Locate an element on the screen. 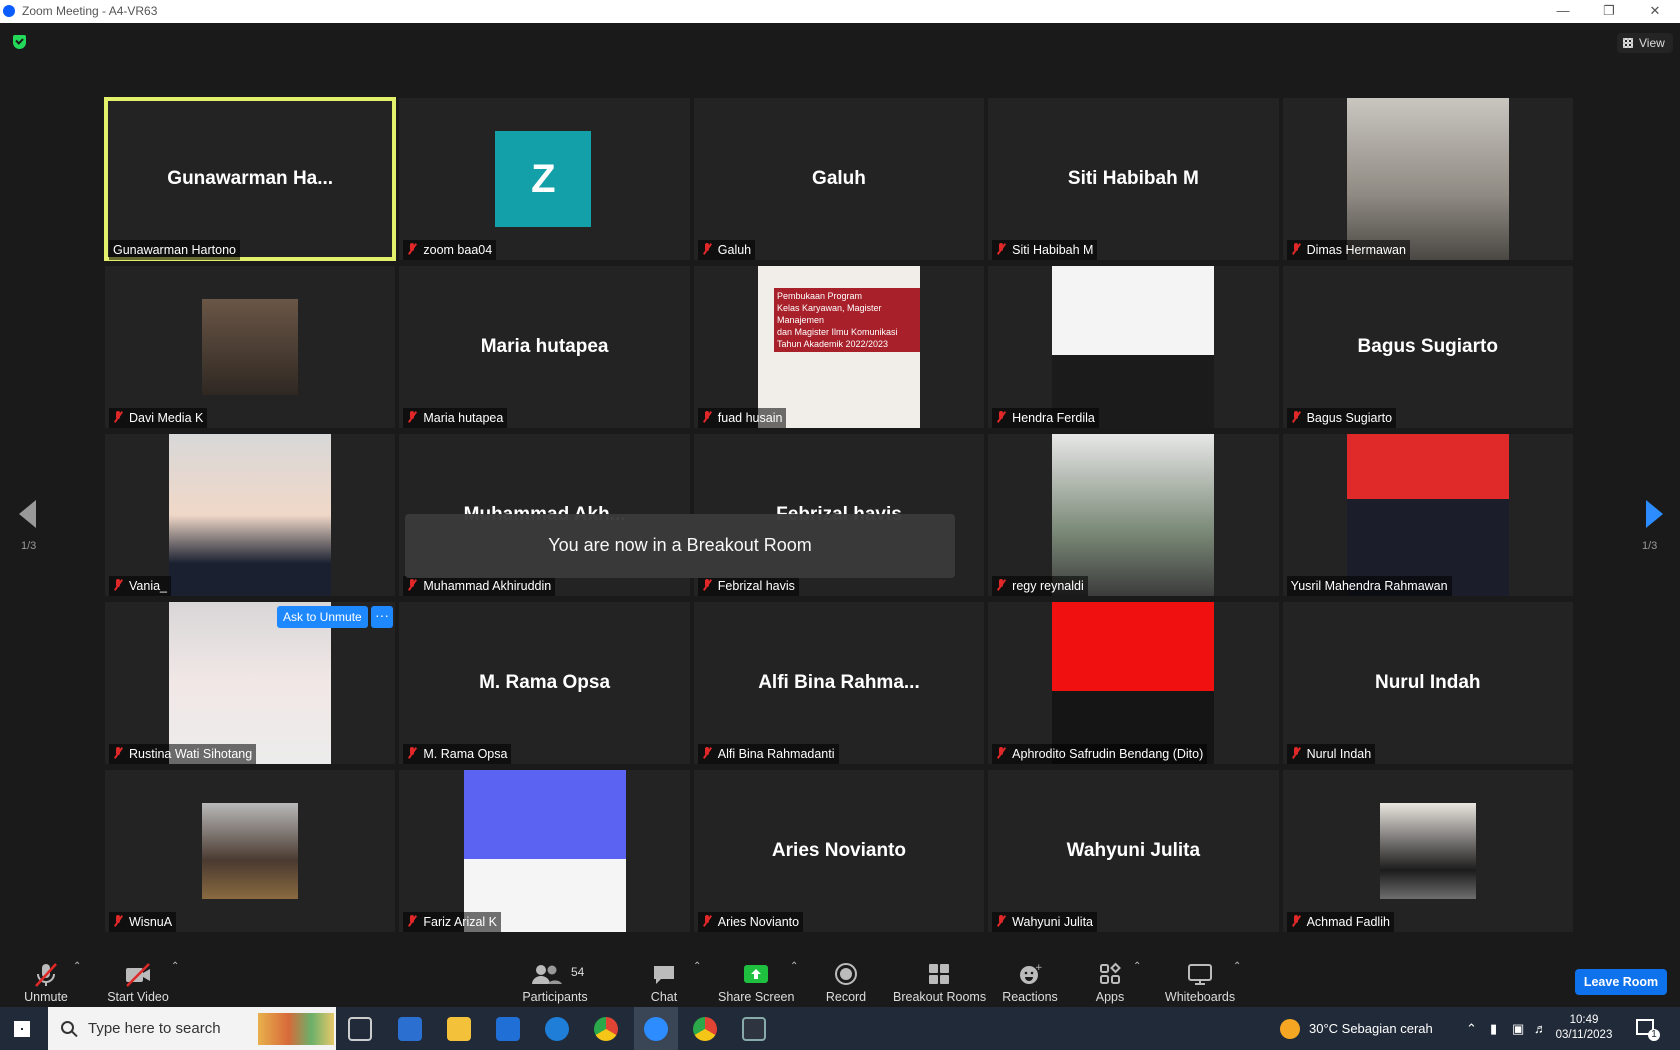  task-view-icon is located at coordinates (360, 1029).